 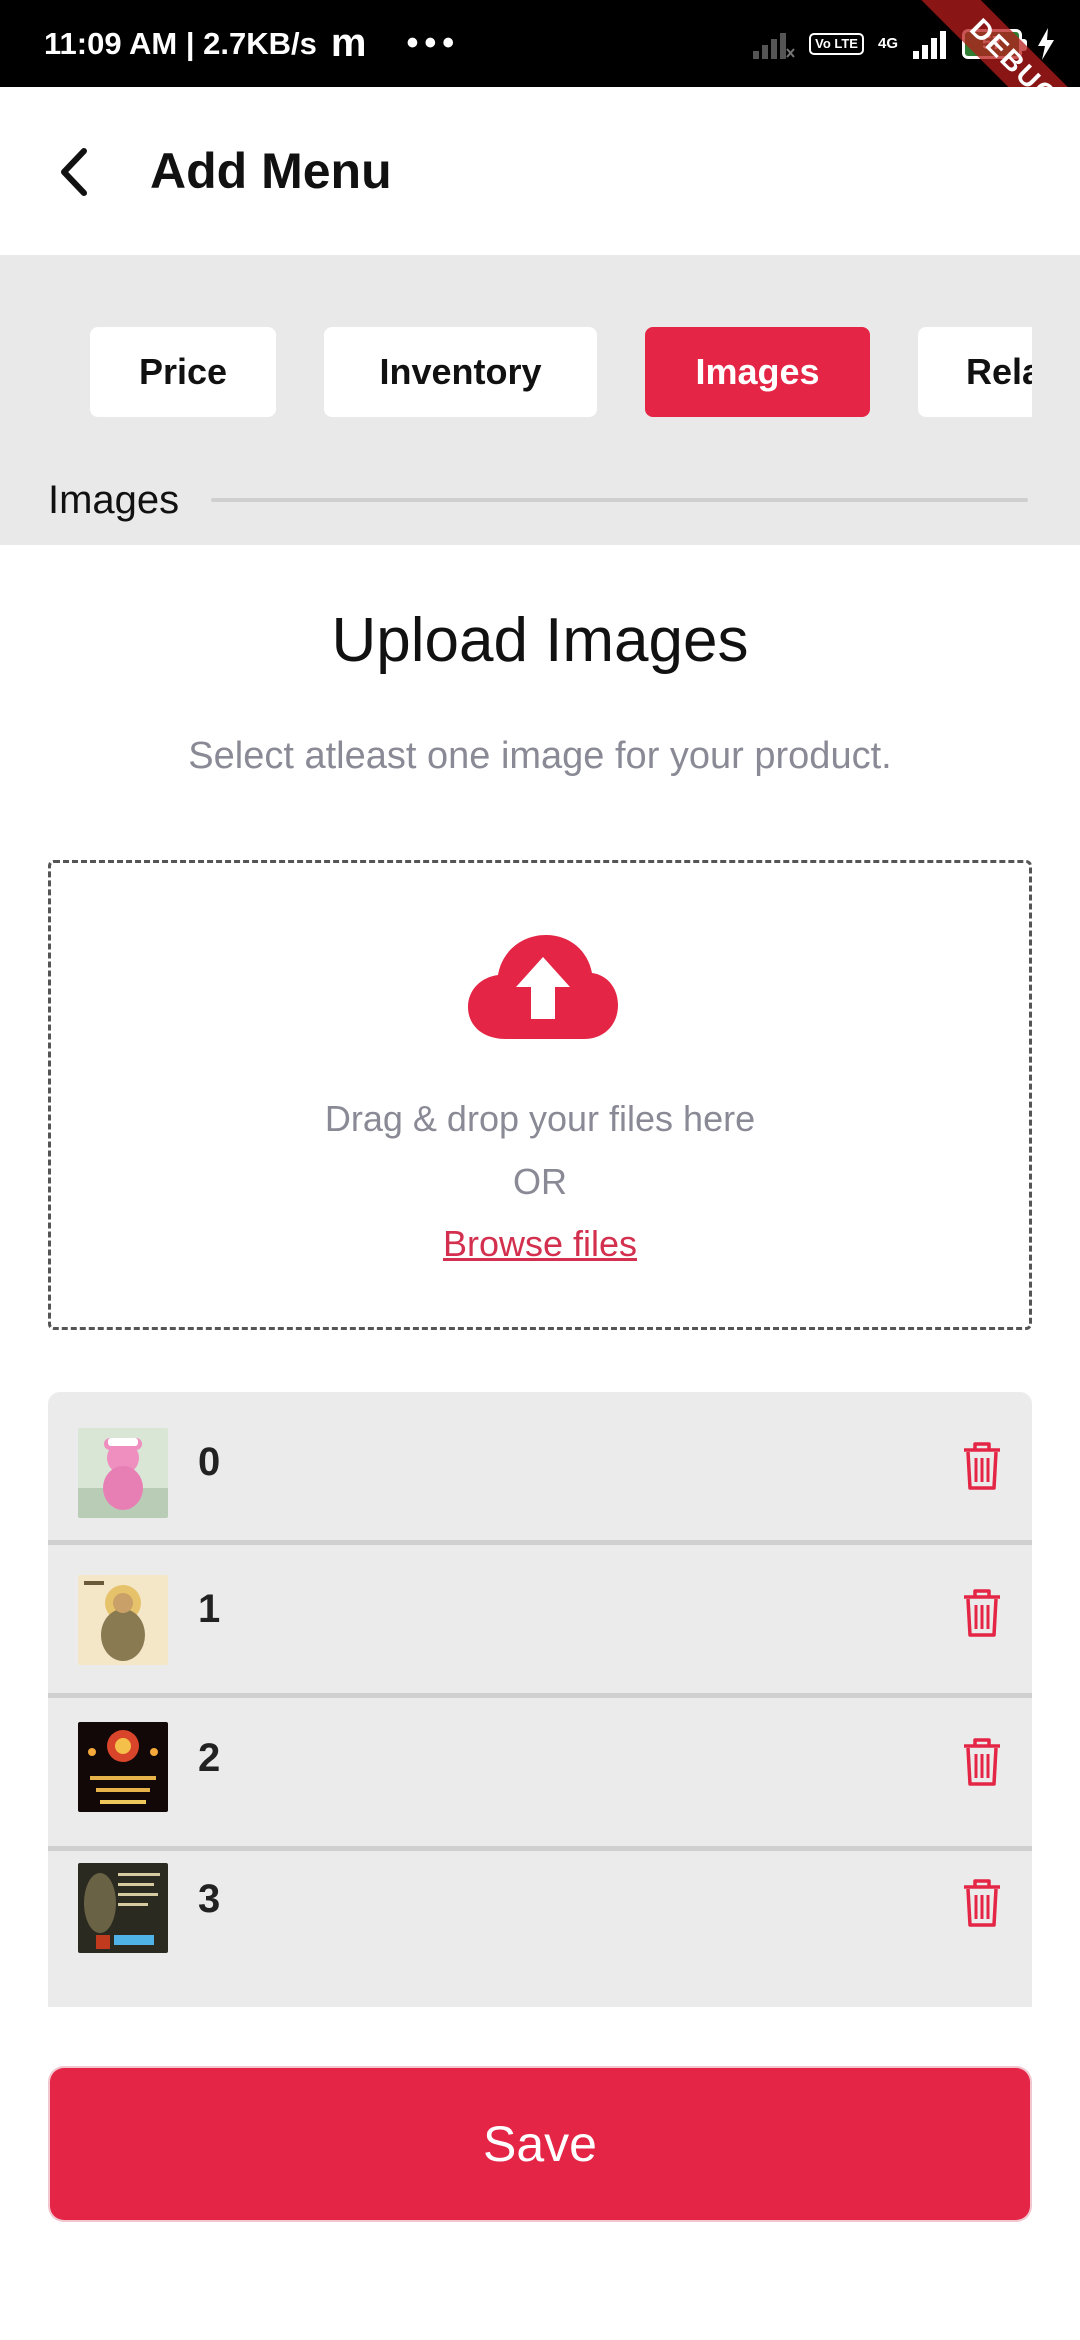 What do you see at coordinates (757, 372) in the screenshot?
I see `tab-images: Images` at bounding box center [757, 372].